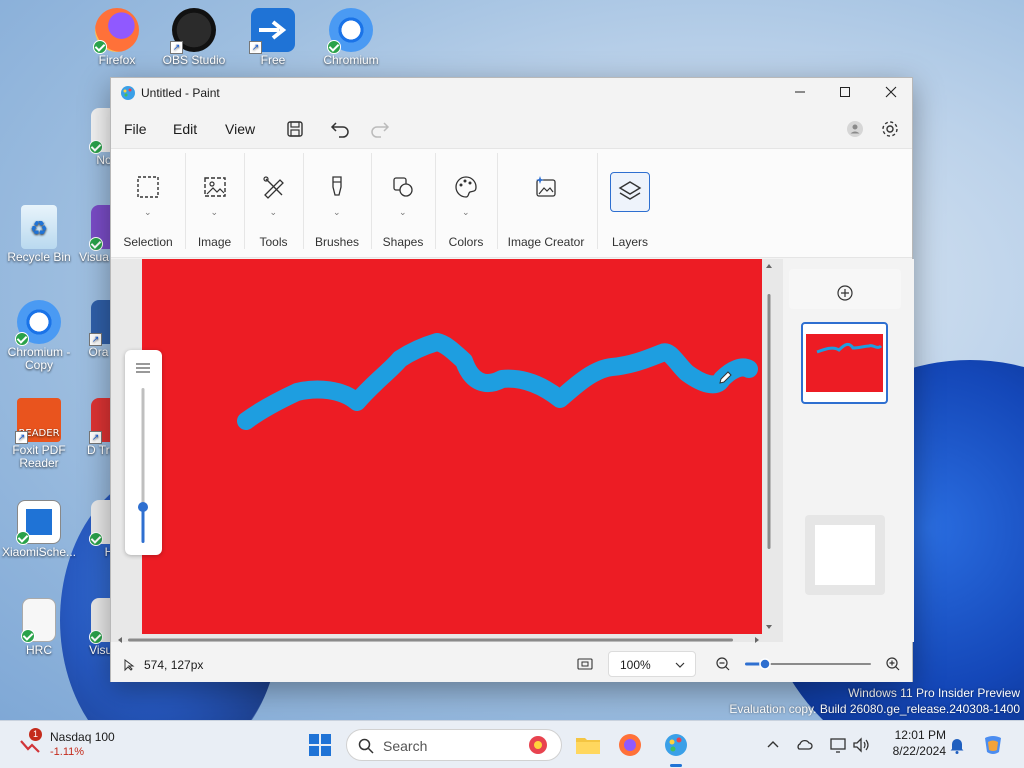 This screenshot has height=768, width=1024. Describe the element at coordinates (630, 192) in the screenshot. I see `layers-button` at that location.